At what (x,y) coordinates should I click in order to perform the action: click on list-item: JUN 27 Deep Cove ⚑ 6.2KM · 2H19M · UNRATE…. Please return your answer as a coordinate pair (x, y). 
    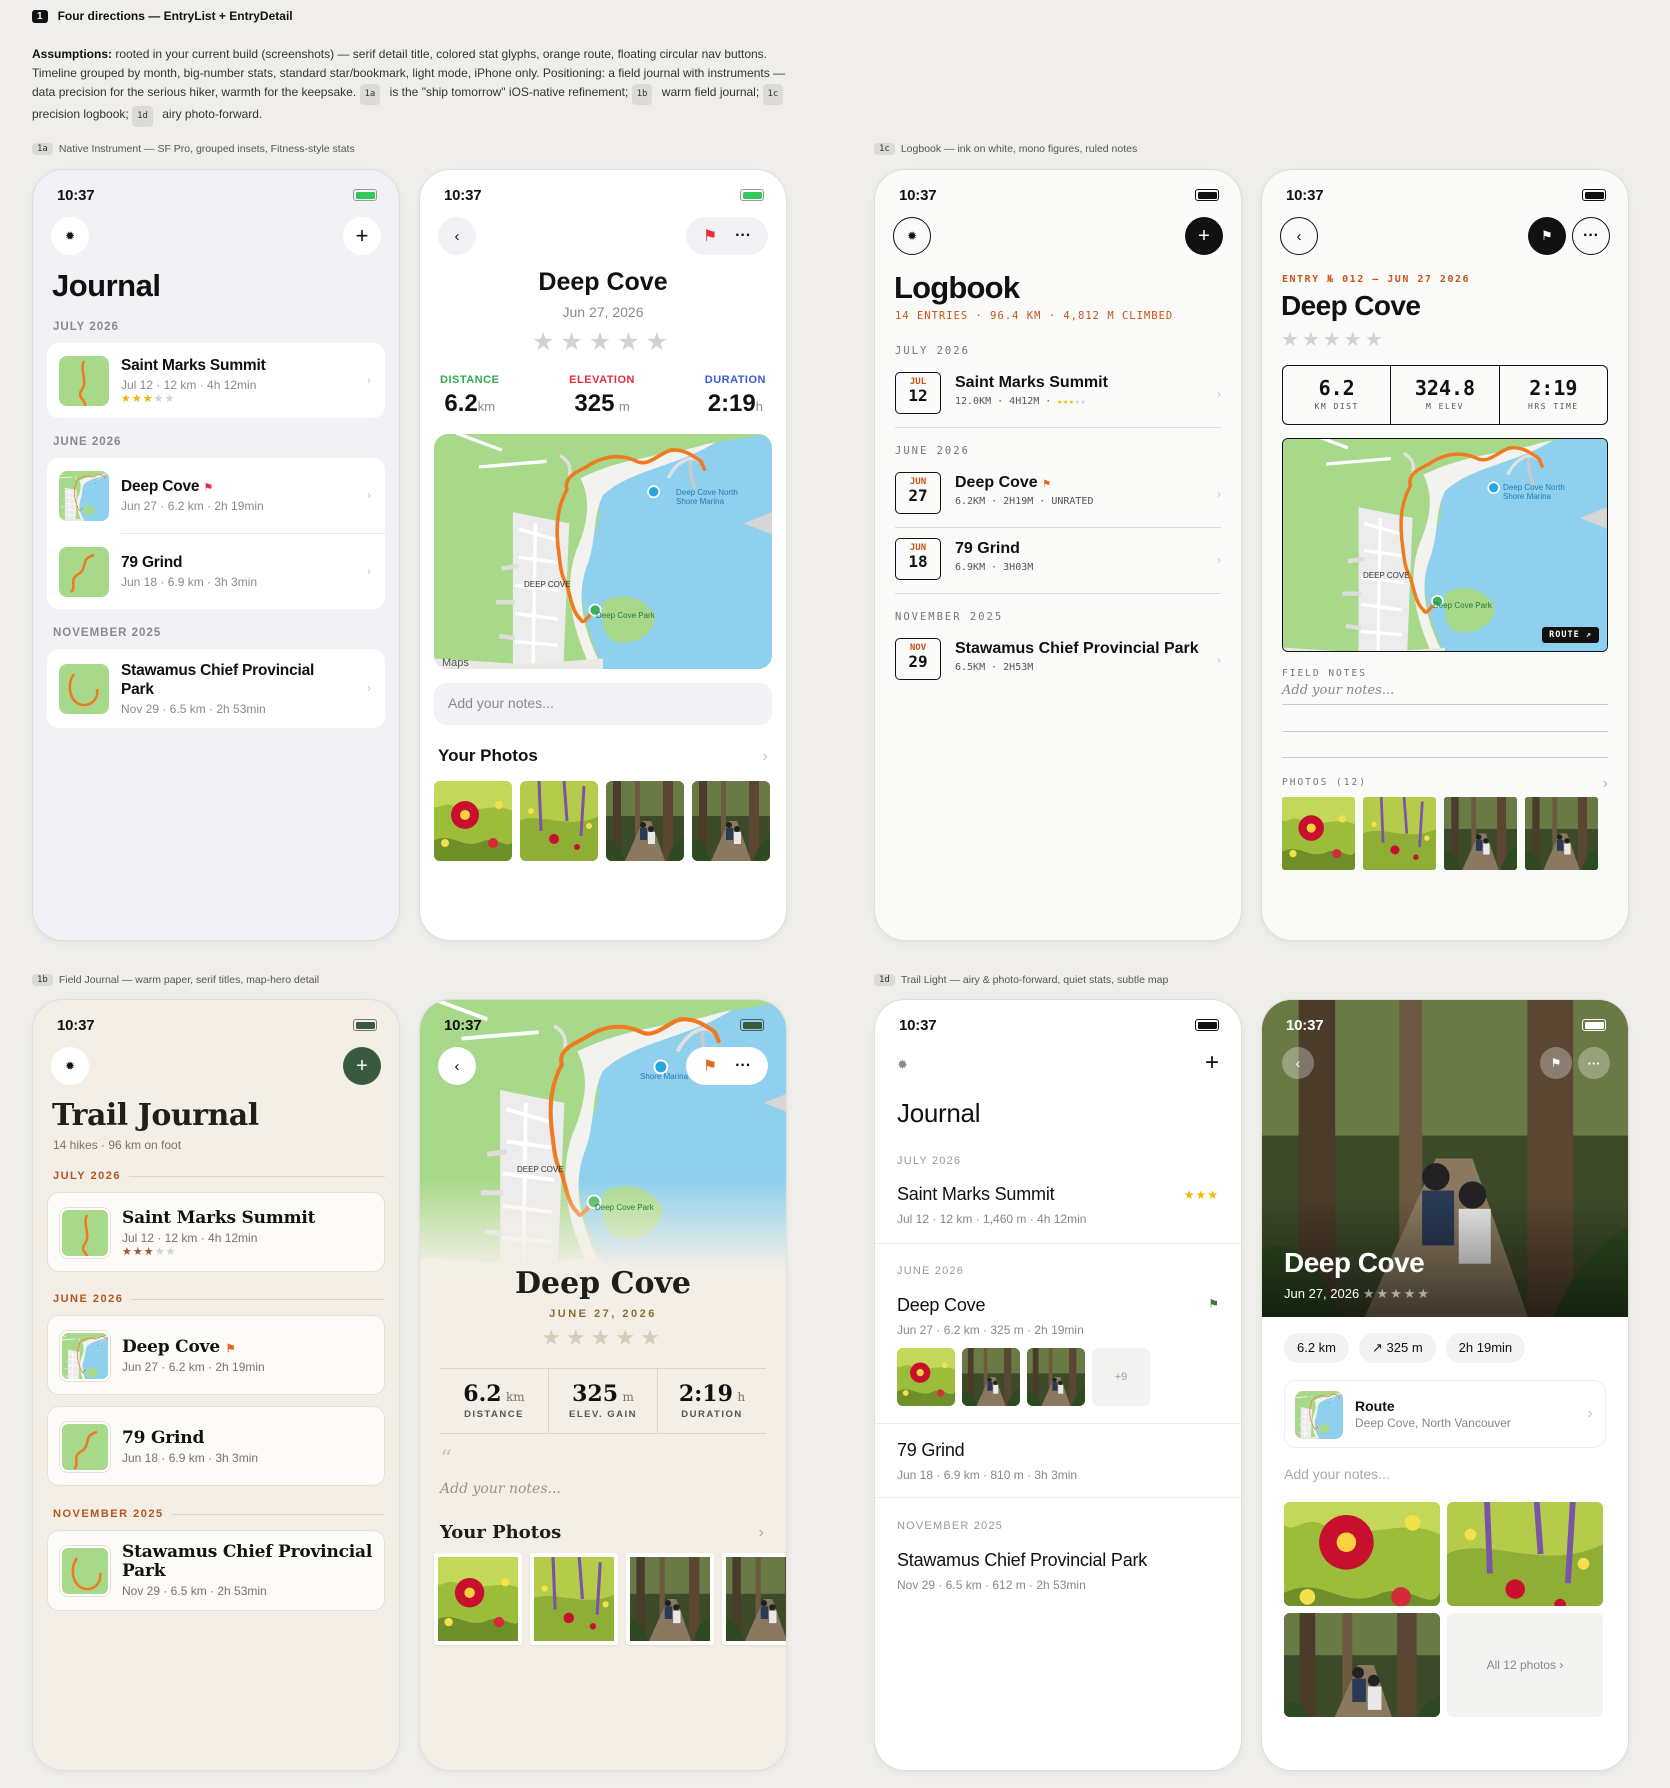
    Looking at the image, I should click on (1058, 495).